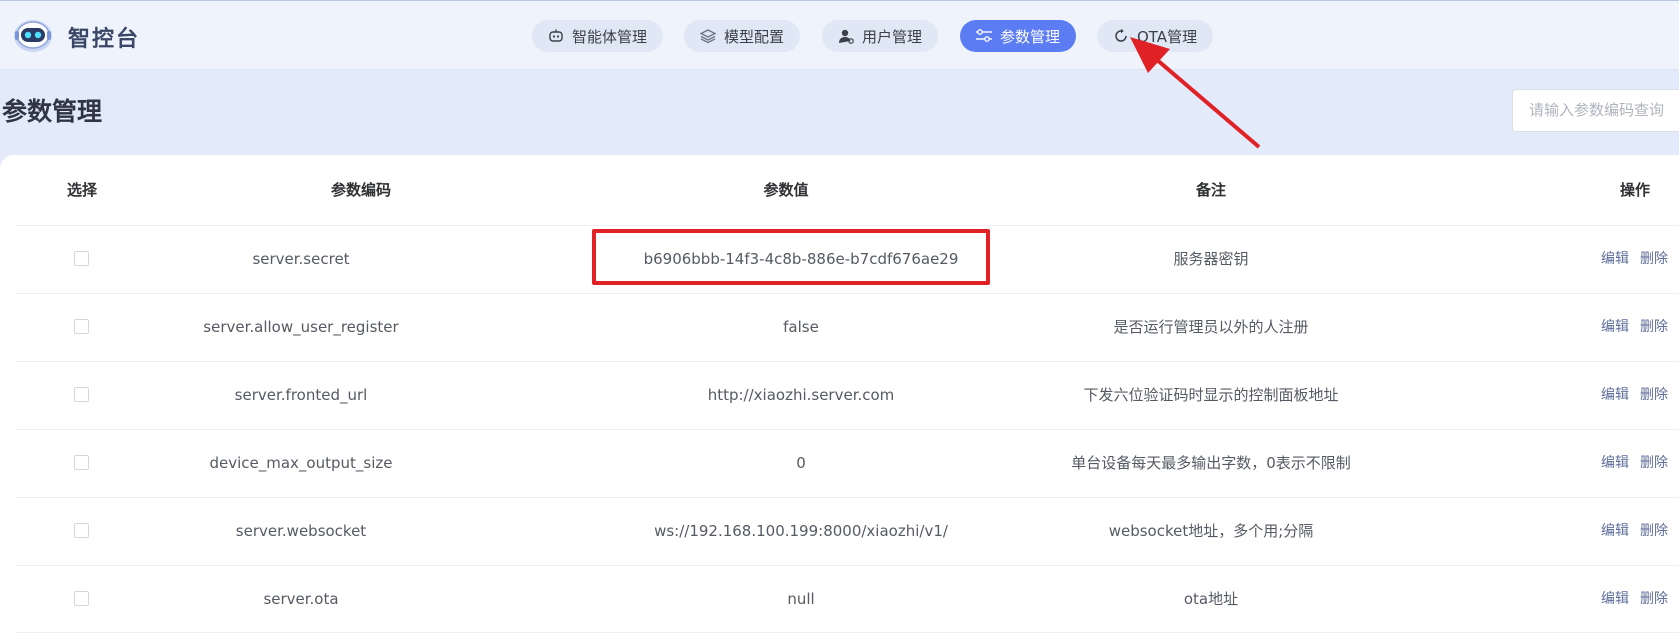 The height and width of the screenshot is (636, 1679). Describe the element at coordinates (1595, 110) in the screenshot. I see `search-input: 请输入参数编码查询` at that location.